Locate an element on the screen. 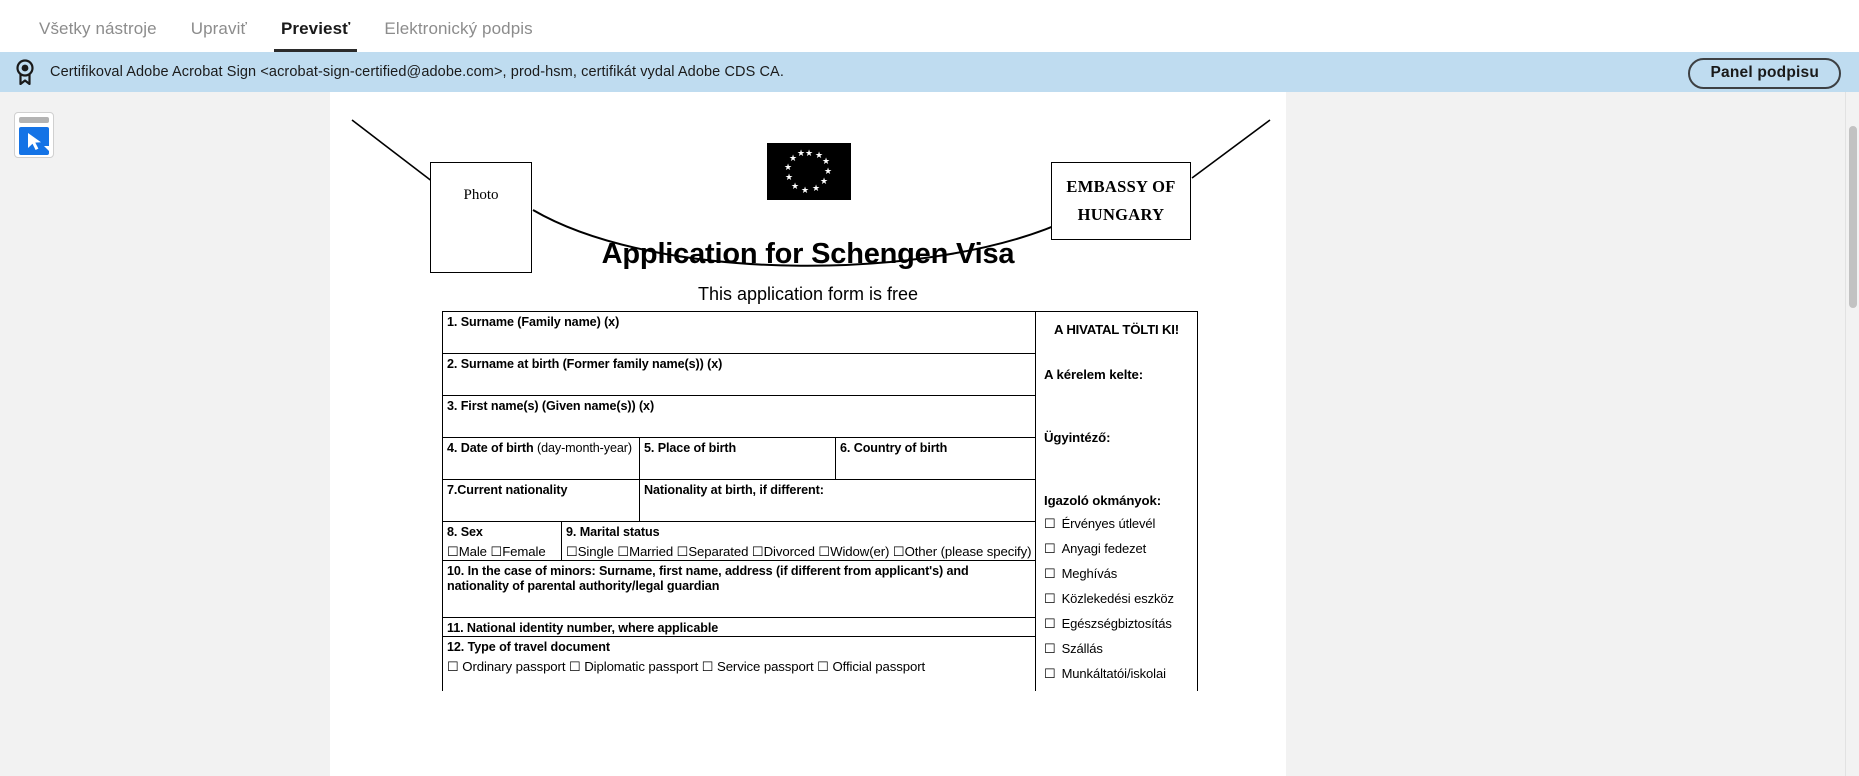 The height and width of the screenshot is (776, 1859). checklist-item-funds: ☐ Anyagi fedezet is located at coordinates (1116, 549).